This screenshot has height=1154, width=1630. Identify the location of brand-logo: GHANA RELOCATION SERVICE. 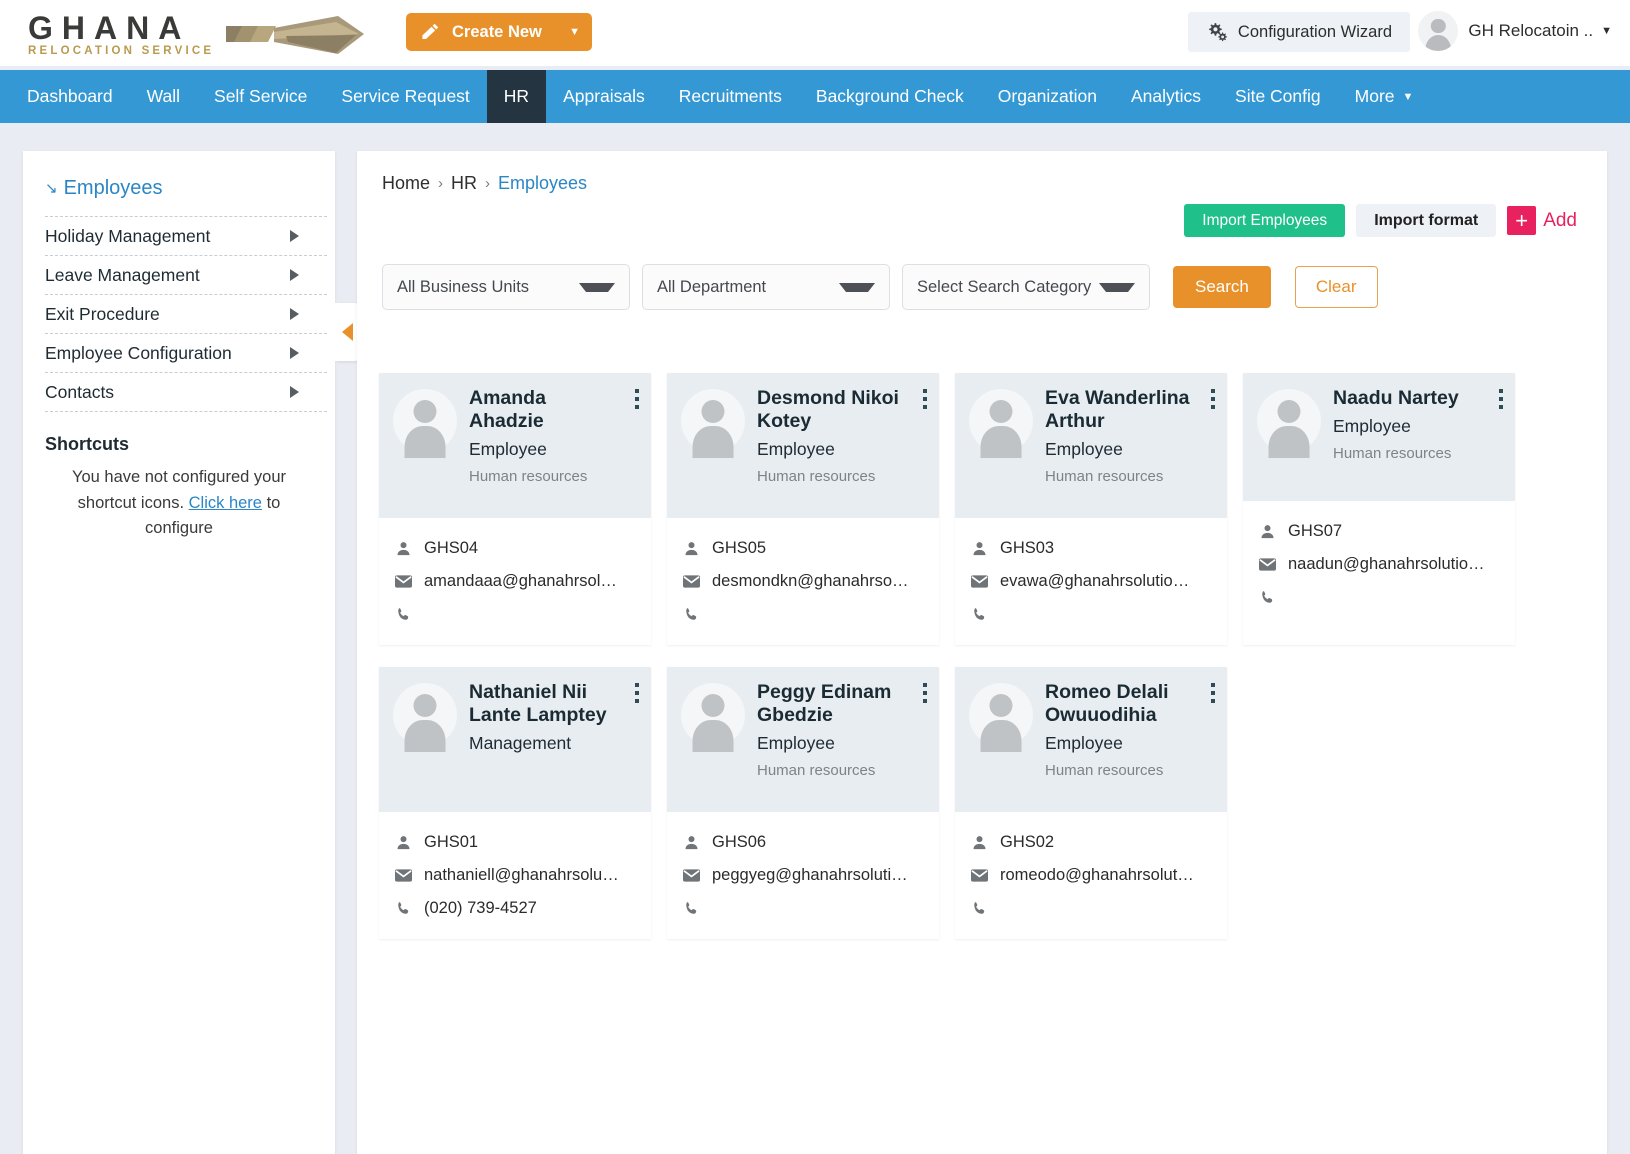
(196, 33).